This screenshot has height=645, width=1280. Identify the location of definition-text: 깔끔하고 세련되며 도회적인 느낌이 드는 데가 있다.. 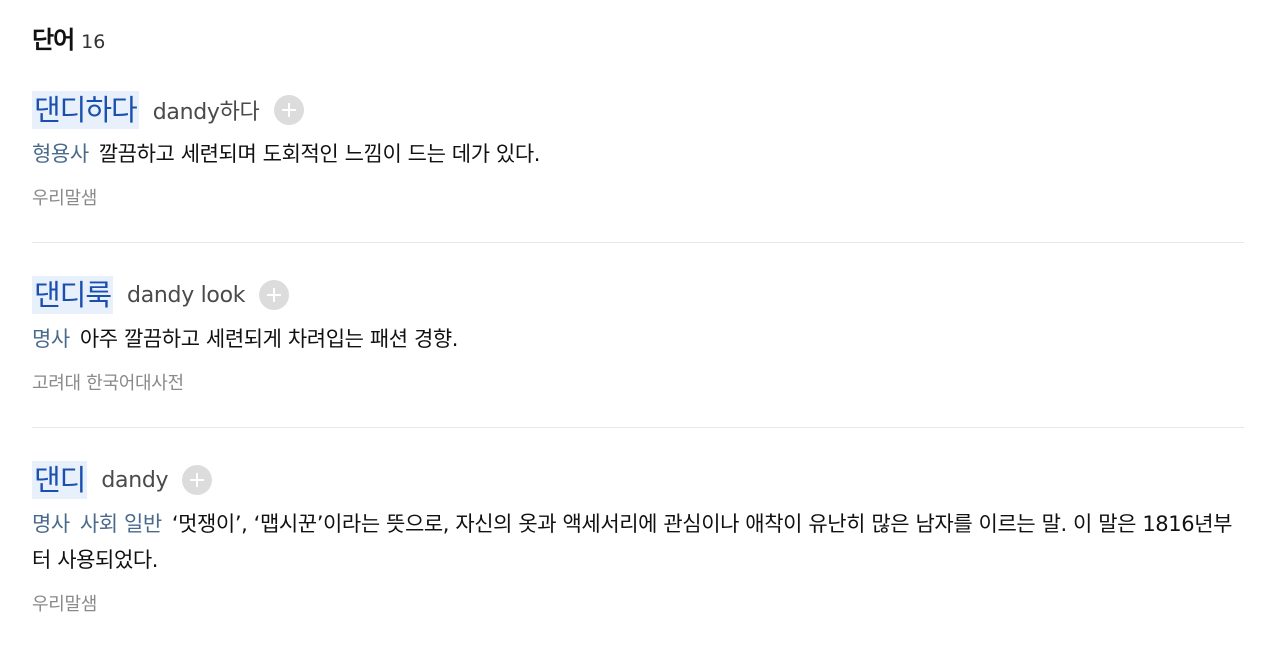
(319, 154).